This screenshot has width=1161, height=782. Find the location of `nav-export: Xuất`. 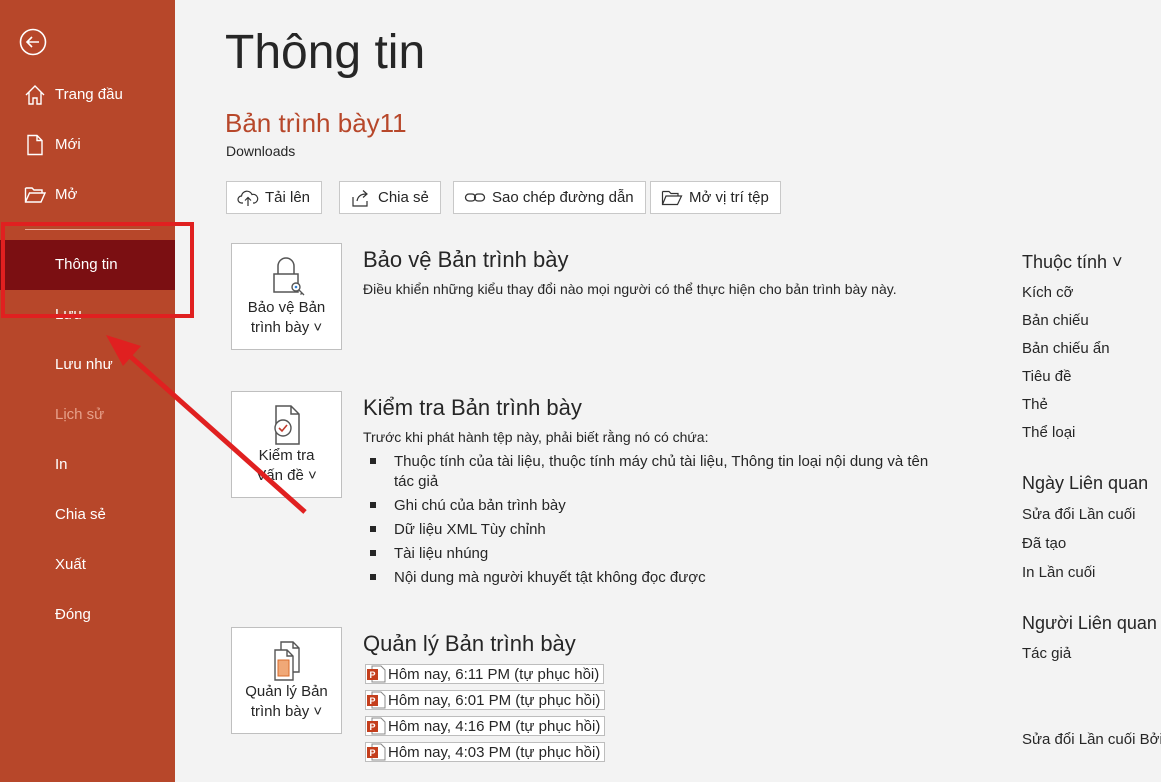

nav-export: Xuất is located at coordinates (87, 565).